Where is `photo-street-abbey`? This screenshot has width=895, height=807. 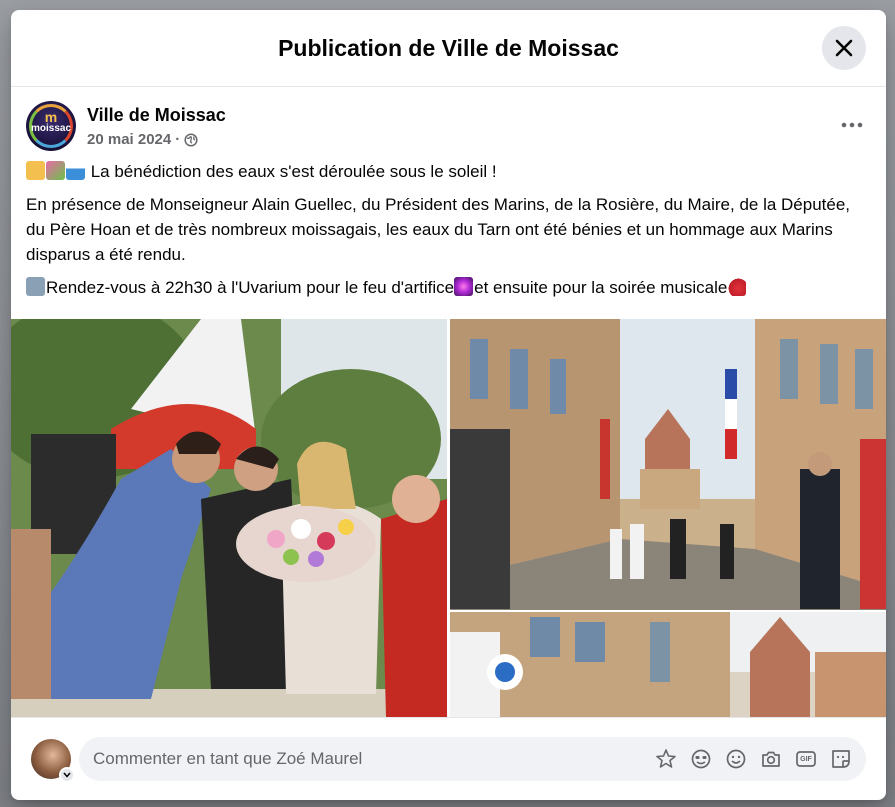 photo-street-abbey is located at coordinates (668, 664).